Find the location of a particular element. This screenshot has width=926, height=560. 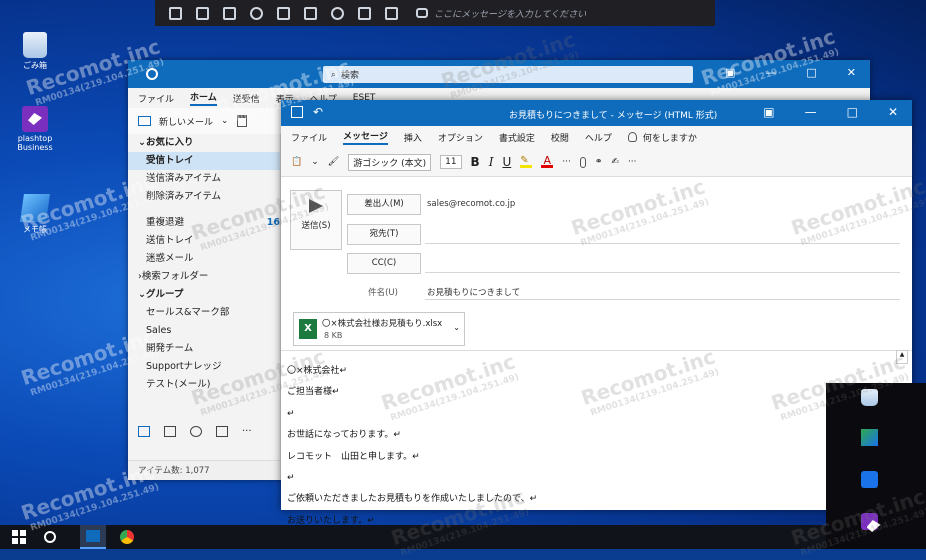

taskbar-outlook is located at coordinates (93, 537).